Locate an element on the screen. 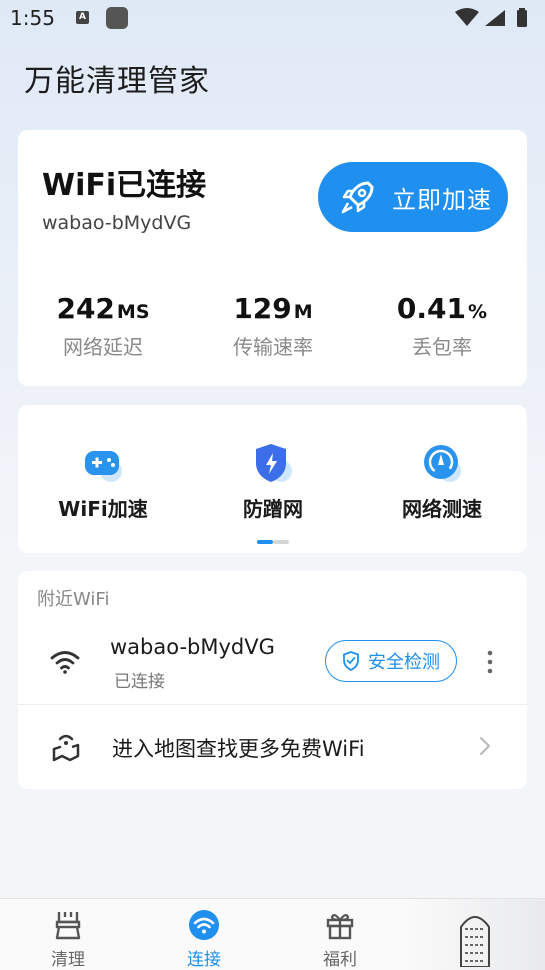 The height and width of the screenshot is (970, 545). security-check-button: 安全检测 is located at coordinates (391, 661).